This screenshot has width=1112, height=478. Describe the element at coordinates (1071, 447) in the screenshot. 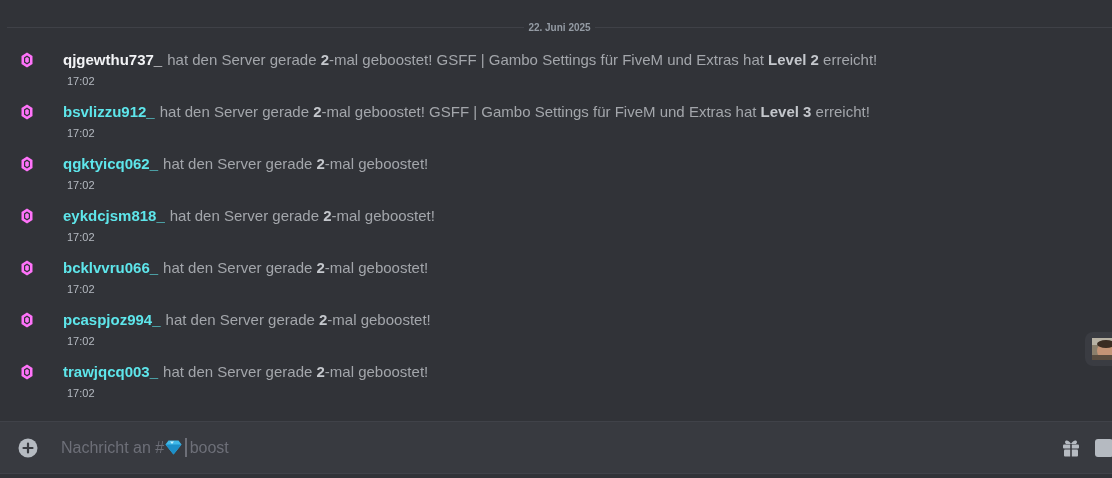

I see `gift-icon` at that location.